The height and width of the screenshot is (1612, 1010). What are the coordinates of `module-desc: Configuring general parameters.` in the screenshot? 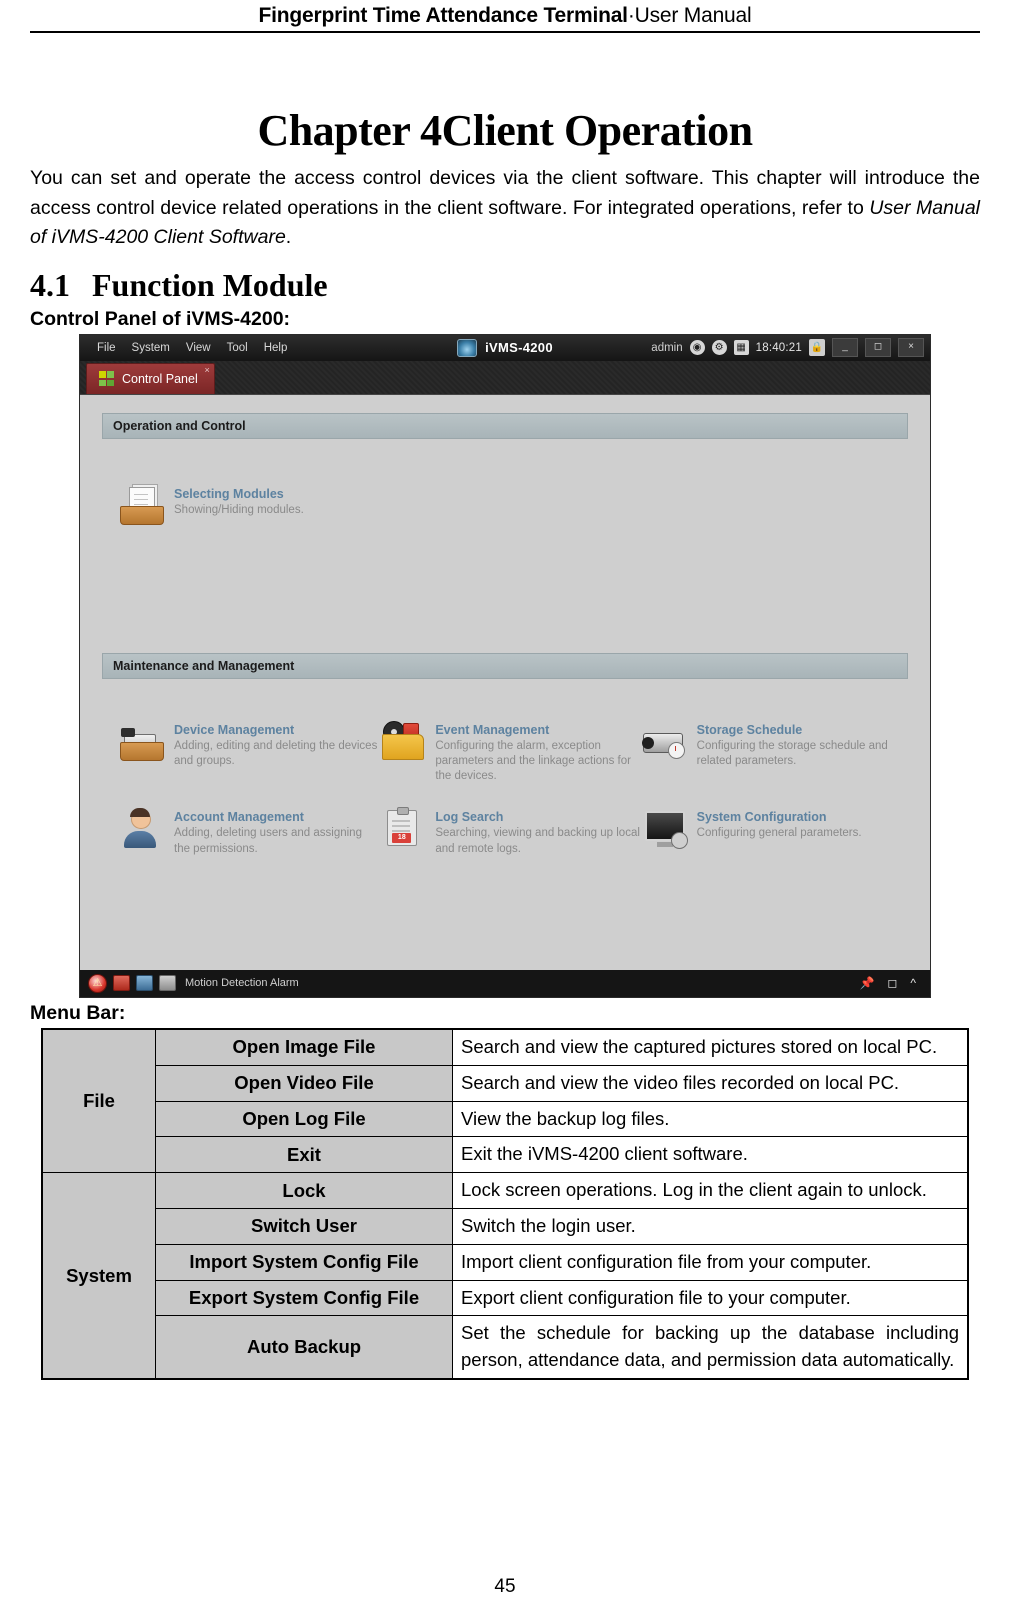 It's located at (779, 833).